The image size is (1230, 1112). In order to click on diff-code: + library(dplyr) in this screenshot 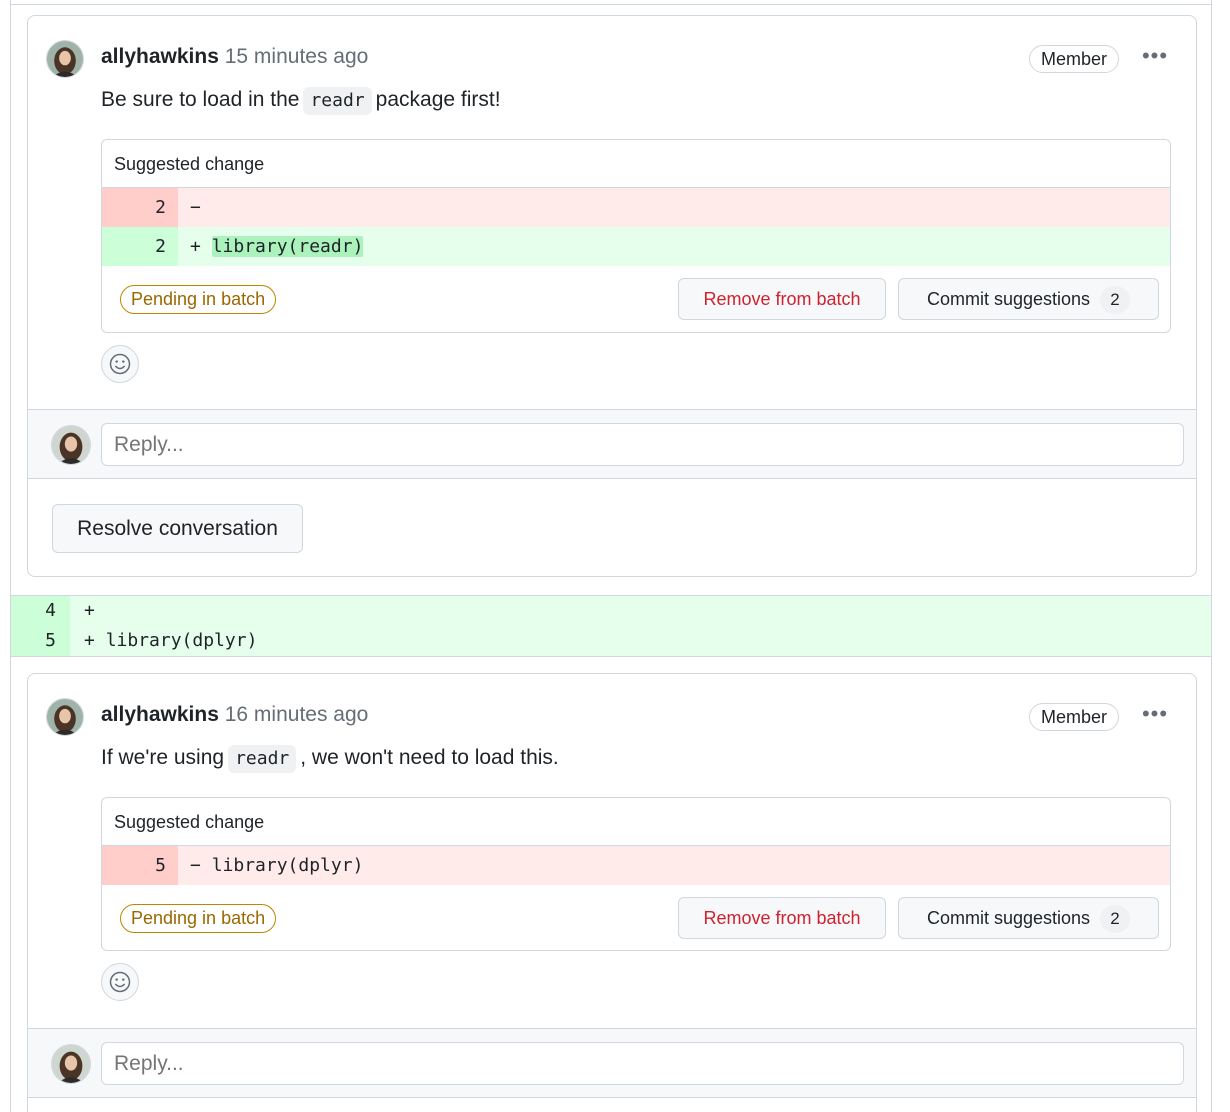, I will do `click(163, 641)`.